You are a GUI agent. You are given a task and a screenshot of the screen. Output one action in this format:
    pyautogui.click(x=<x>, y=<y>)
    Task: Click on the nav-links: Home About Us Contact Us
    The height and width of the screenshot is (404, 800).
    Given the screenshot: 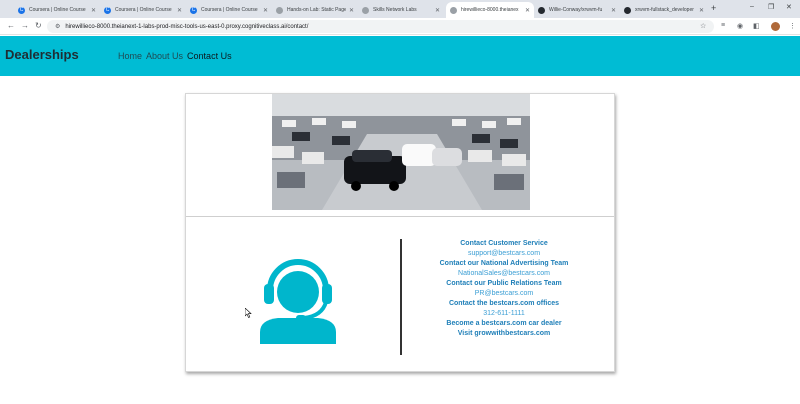 What is the action you would take?
    pyautogui.click(x=175, y=56)
    